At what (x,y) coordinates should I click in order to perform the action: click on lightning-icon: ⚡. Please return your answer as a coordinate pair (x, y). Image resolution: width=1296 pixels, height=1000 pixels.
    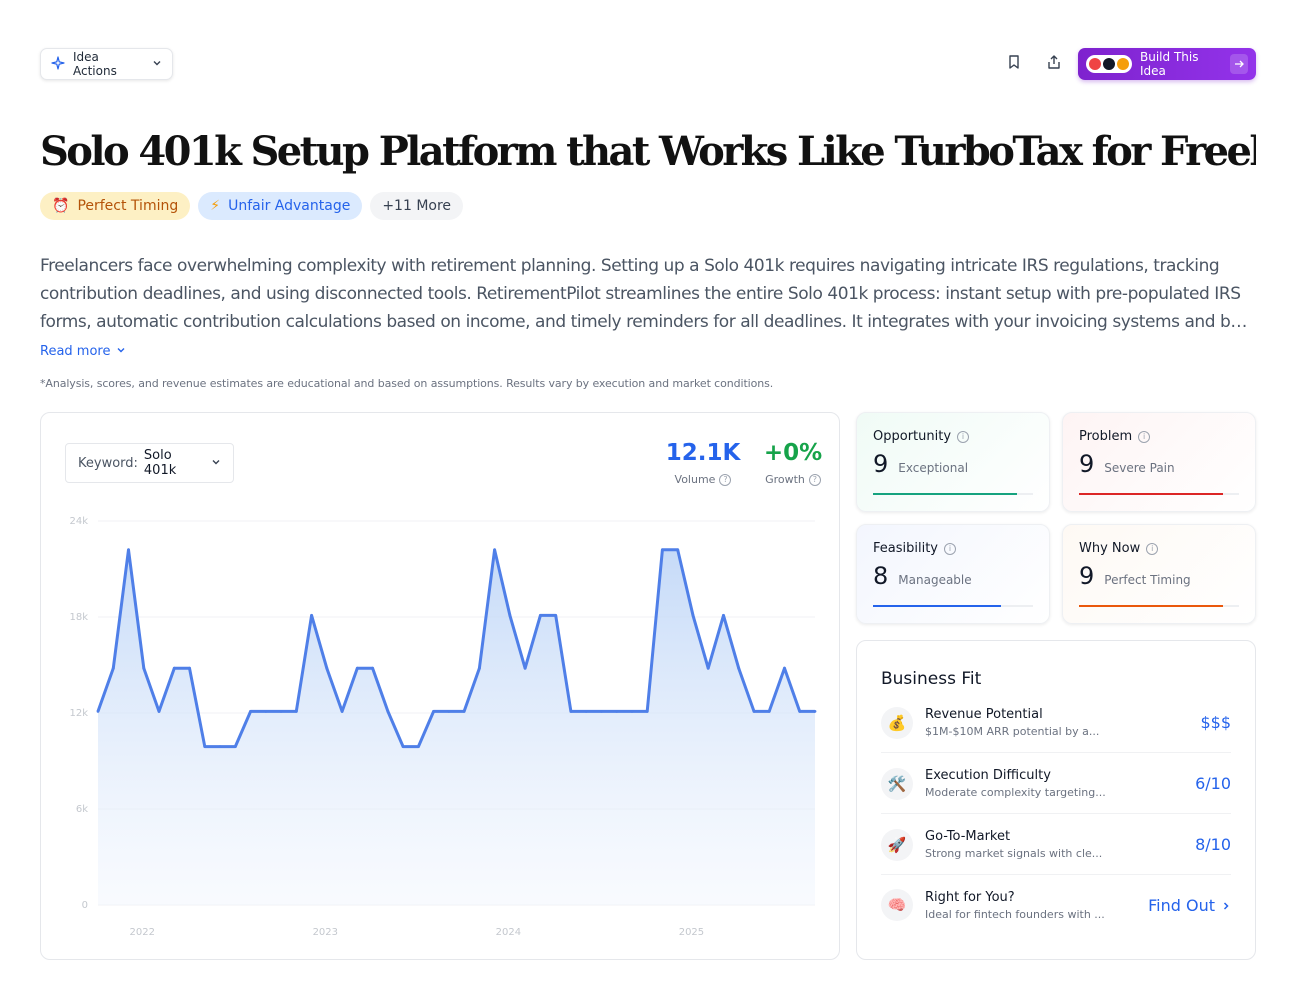
    Looking at the image, I should click on (215, 206).